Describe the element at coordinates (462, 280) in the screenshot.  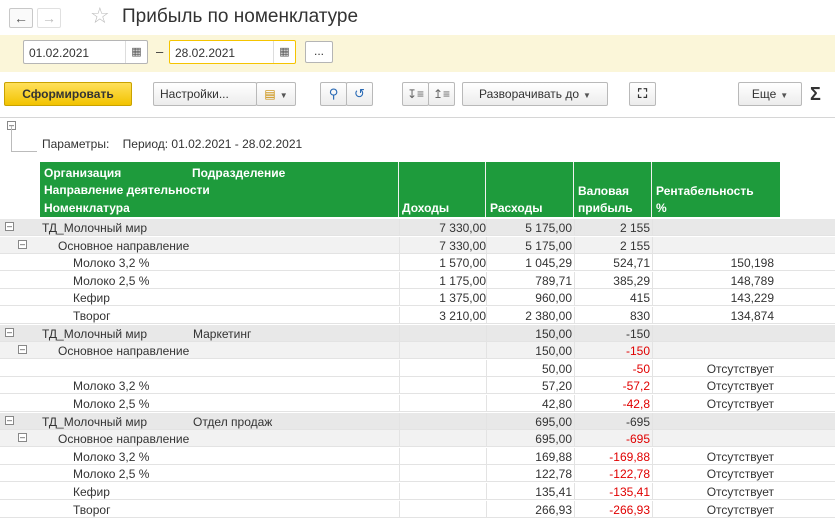
I see `cell-income: 1 175,00` at that location.